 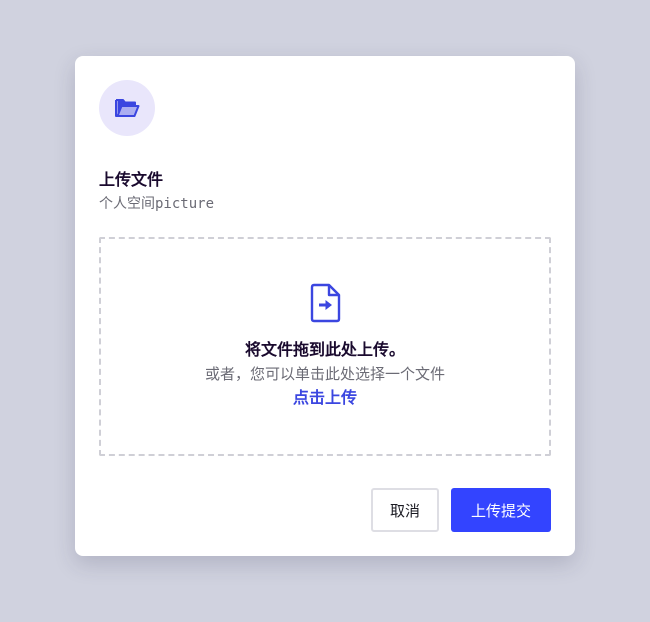 What do you see at coordinates (325, 398) in the screenshot?
I see `click-upload-link: 点击上传` at bounding box center [325, 398].